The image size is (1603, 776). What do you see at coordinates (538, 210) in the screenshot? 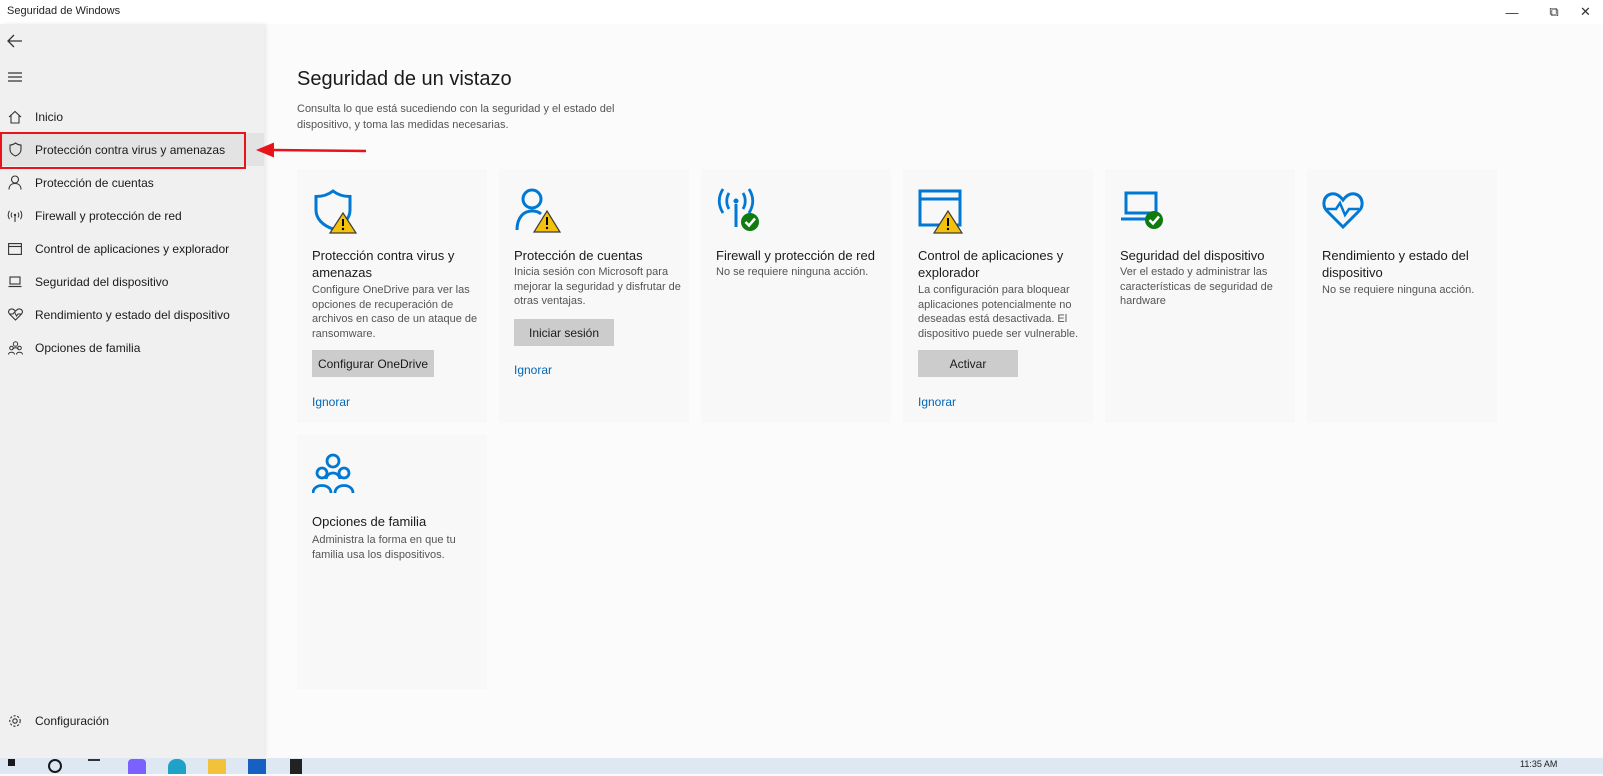
I see `person-warning-icon` at bounding box center [538, 210].